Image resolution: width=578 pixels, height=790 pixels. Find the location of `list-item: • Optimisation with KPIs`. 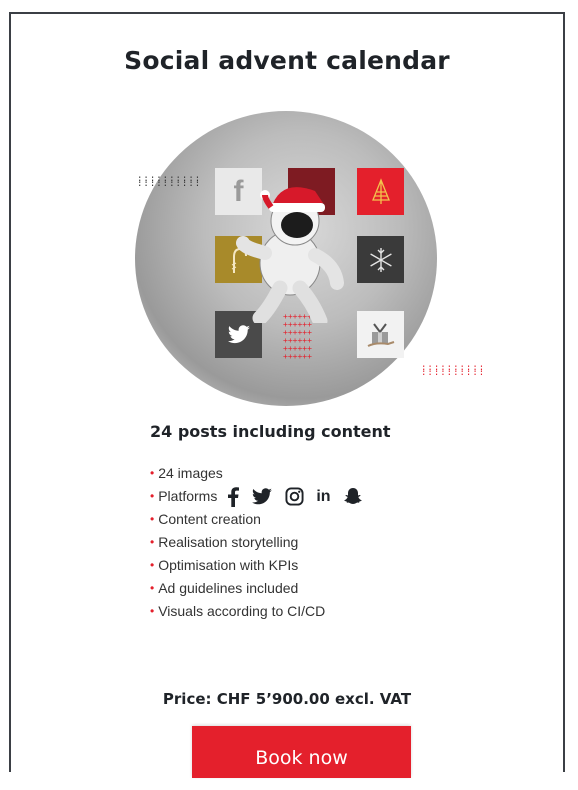

list-item: • Optimisation with KPIs is located at coordinates (256, 565).